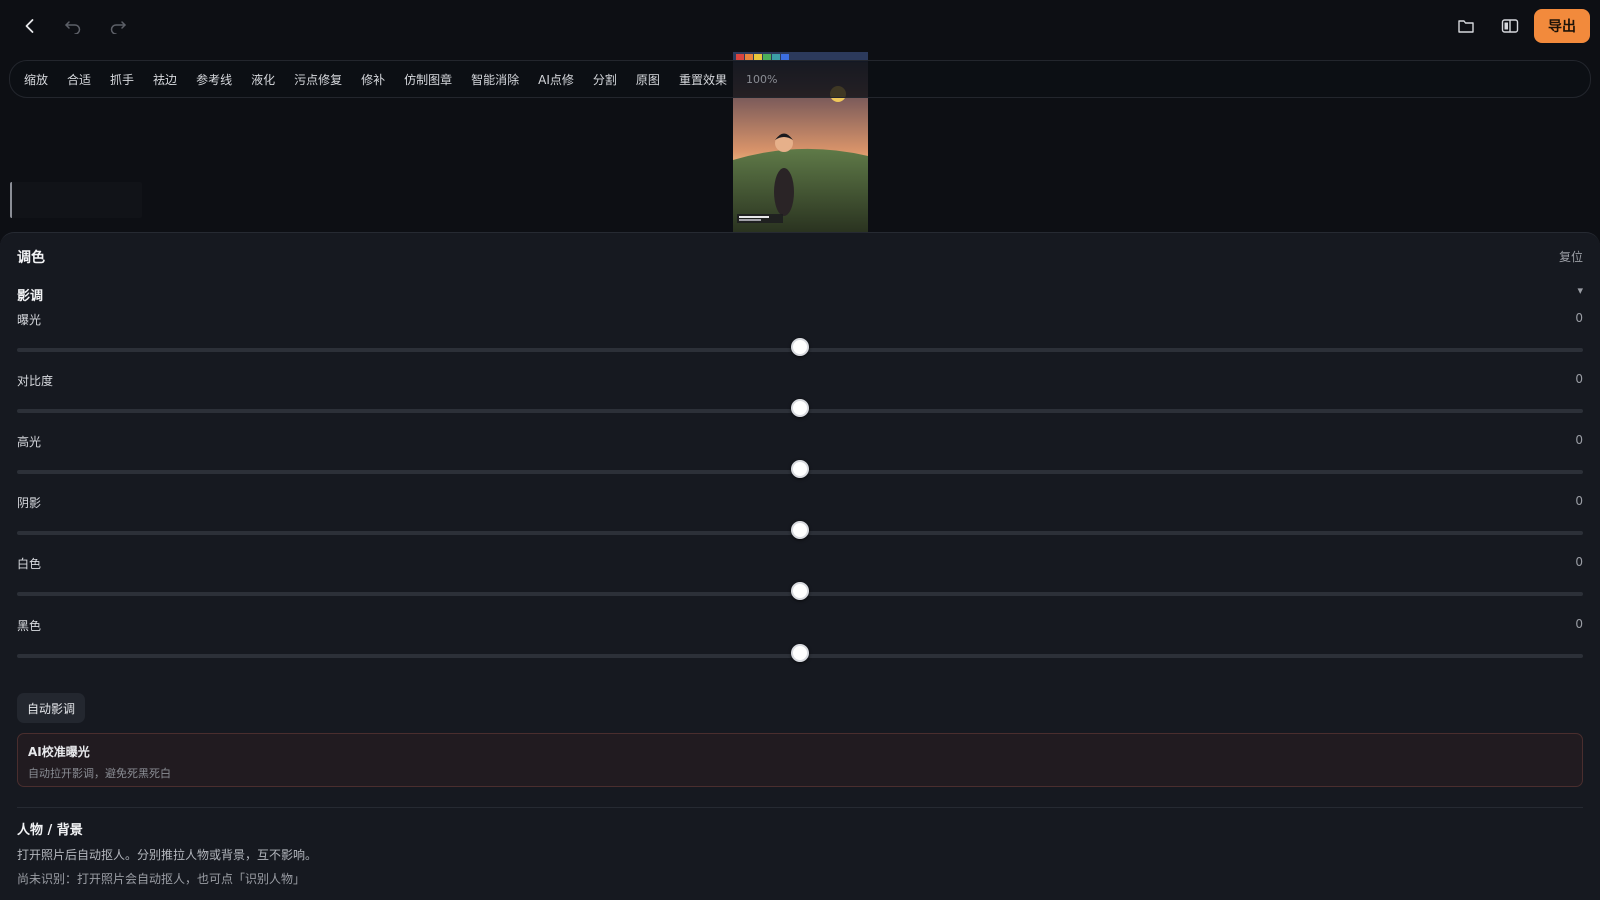 Image resolution: width=1600 pixels, height=900 pixels. What do you see at coordinates (1562, 26) in the screenshot?
I see `export-button: 导出` at bounding box center [1562, 26].